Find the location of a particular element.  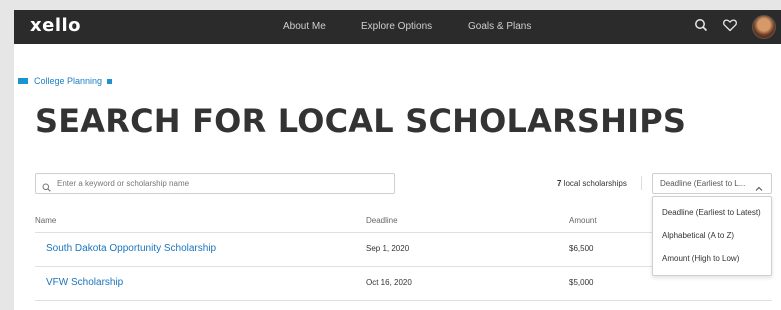

breadcrumb-marker-left is located at coordinates (23, 81).